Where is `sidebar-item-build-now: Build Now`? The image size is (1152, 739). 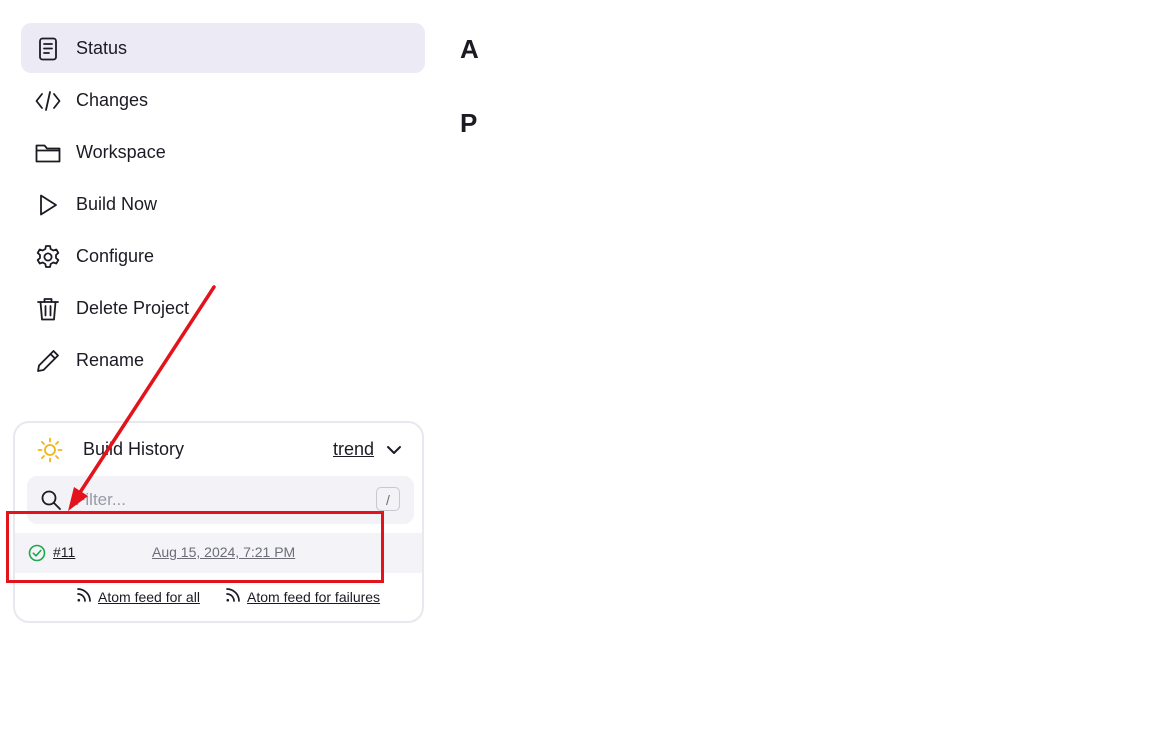
sidebar-item-build-now: Build Now is located at coordinates (223, 204).